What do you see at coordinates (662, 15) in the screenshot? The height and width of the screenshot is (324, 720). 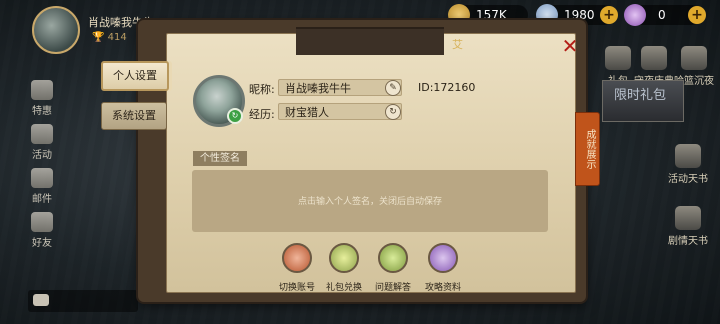 I see `voucher-value: 0` at bounding box center [662, 15].